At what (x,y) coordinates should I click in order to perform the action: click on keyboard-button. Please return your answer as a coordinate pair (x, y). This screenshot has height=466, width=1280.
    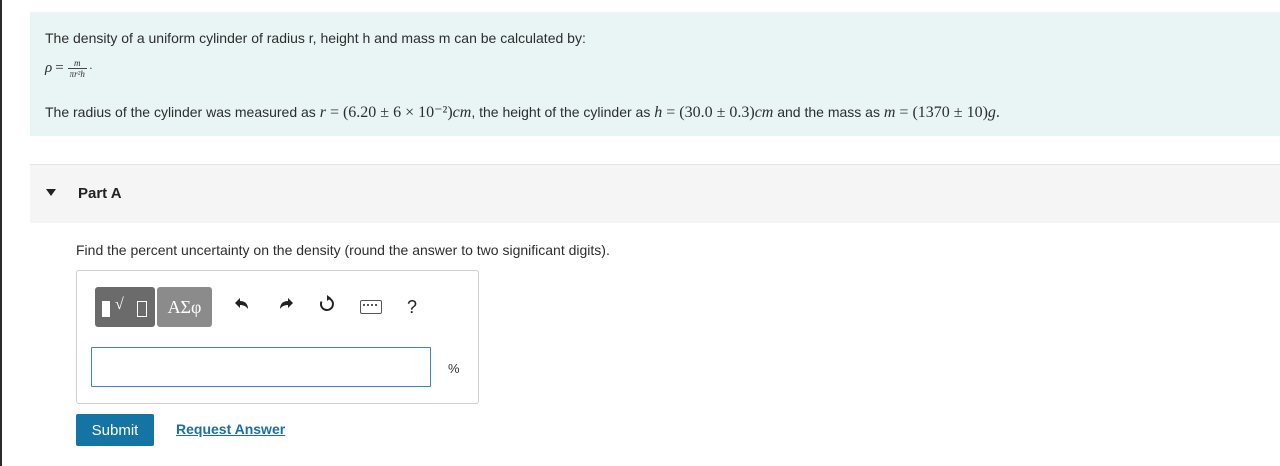
    Looking at the image, I should click on (371, 307).